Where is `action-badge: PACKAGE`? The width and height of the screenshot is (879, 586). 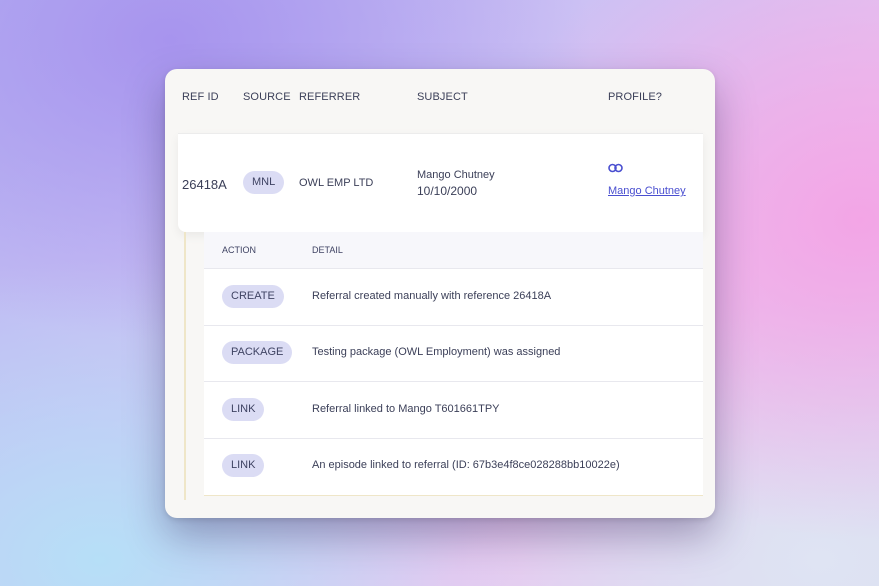 action-badge: PACKAGE is located at coordinates (257, 352).